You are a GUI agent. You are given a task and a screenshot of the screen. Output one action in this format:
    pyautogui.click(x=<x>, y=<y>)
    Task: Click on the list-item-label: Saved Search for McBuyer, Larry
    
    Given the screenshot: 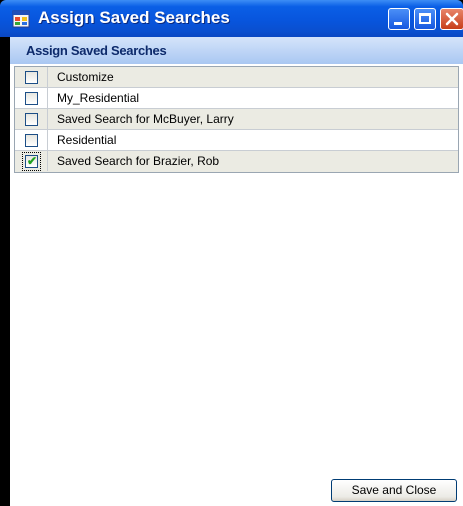 What is the action you would take?
    pyautogui.click(x=145, y=119)
    